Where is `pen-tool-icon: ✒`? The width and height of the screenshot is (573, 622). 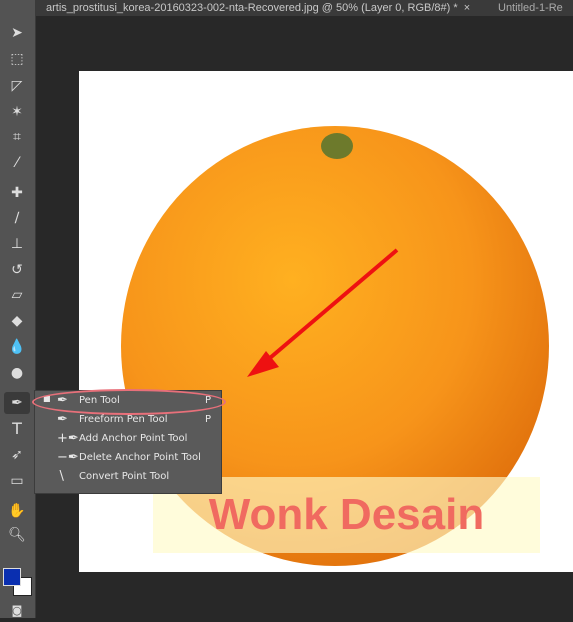
pen-tool-icon: ✒ is located at coordinates (17, 403).